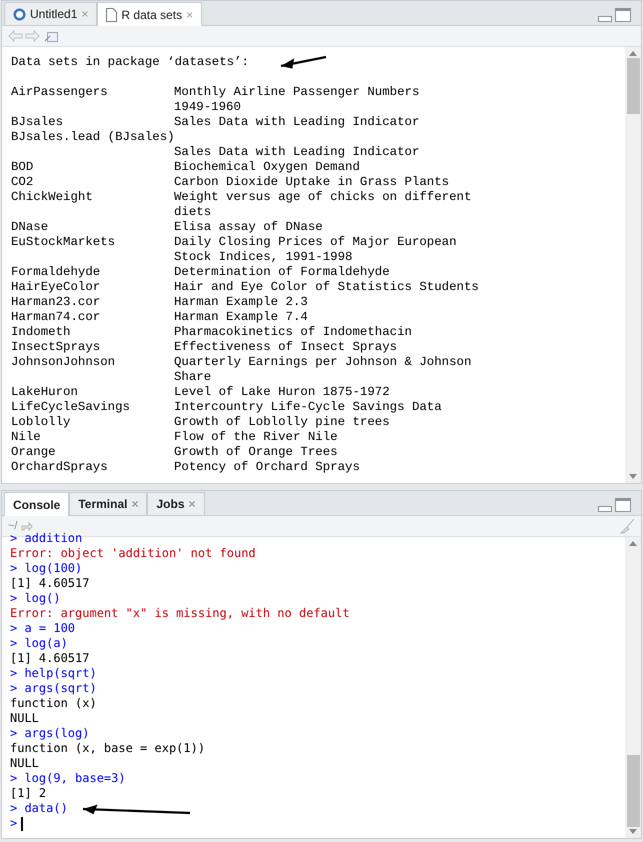  I want to click on dataset-description: Intercountry Life-Cycle Savings Data, so click(308, 407).